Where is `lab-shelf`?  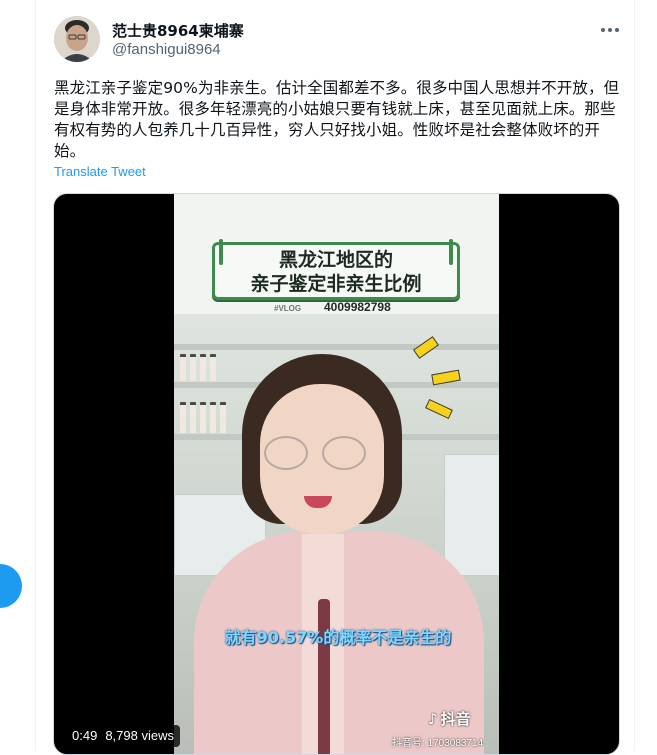
lab-shelf is located at coordinates (336, 347).